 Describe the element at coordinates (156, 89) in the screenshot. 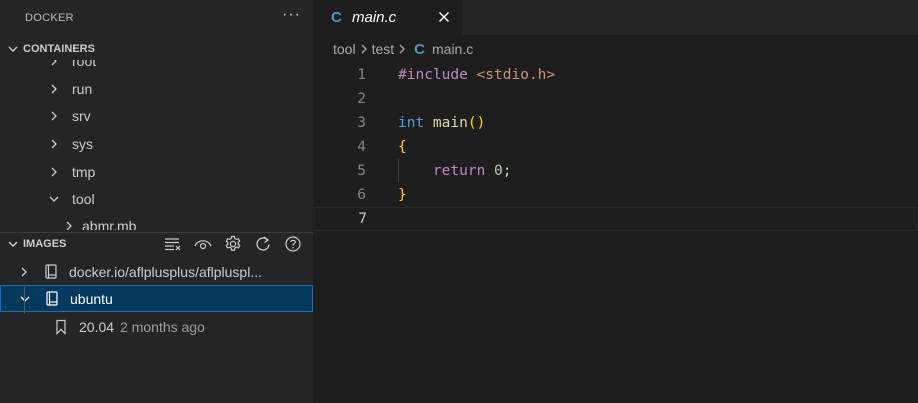

I see `tree-item-run: run` at that location.